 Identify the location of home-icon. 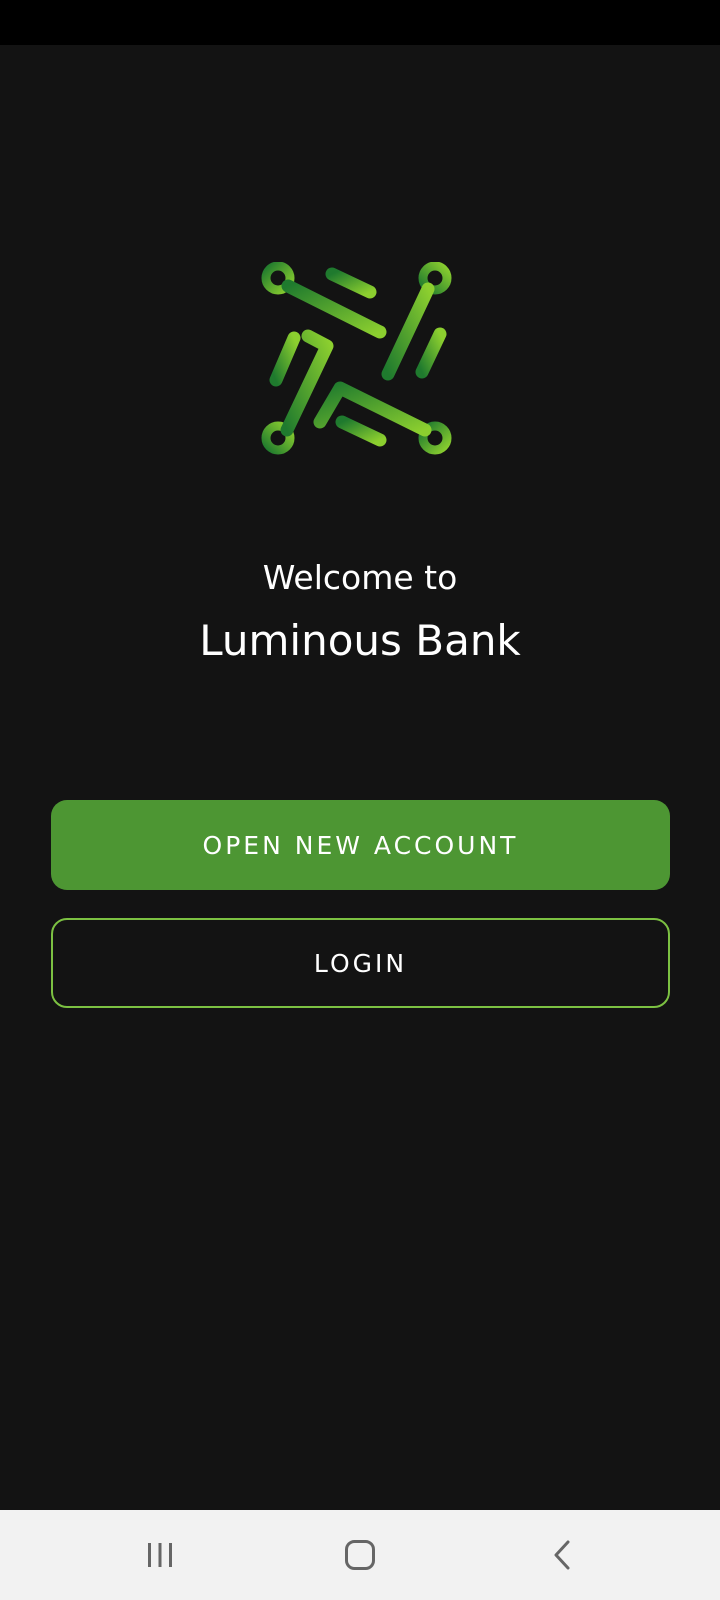
(360, 1555).